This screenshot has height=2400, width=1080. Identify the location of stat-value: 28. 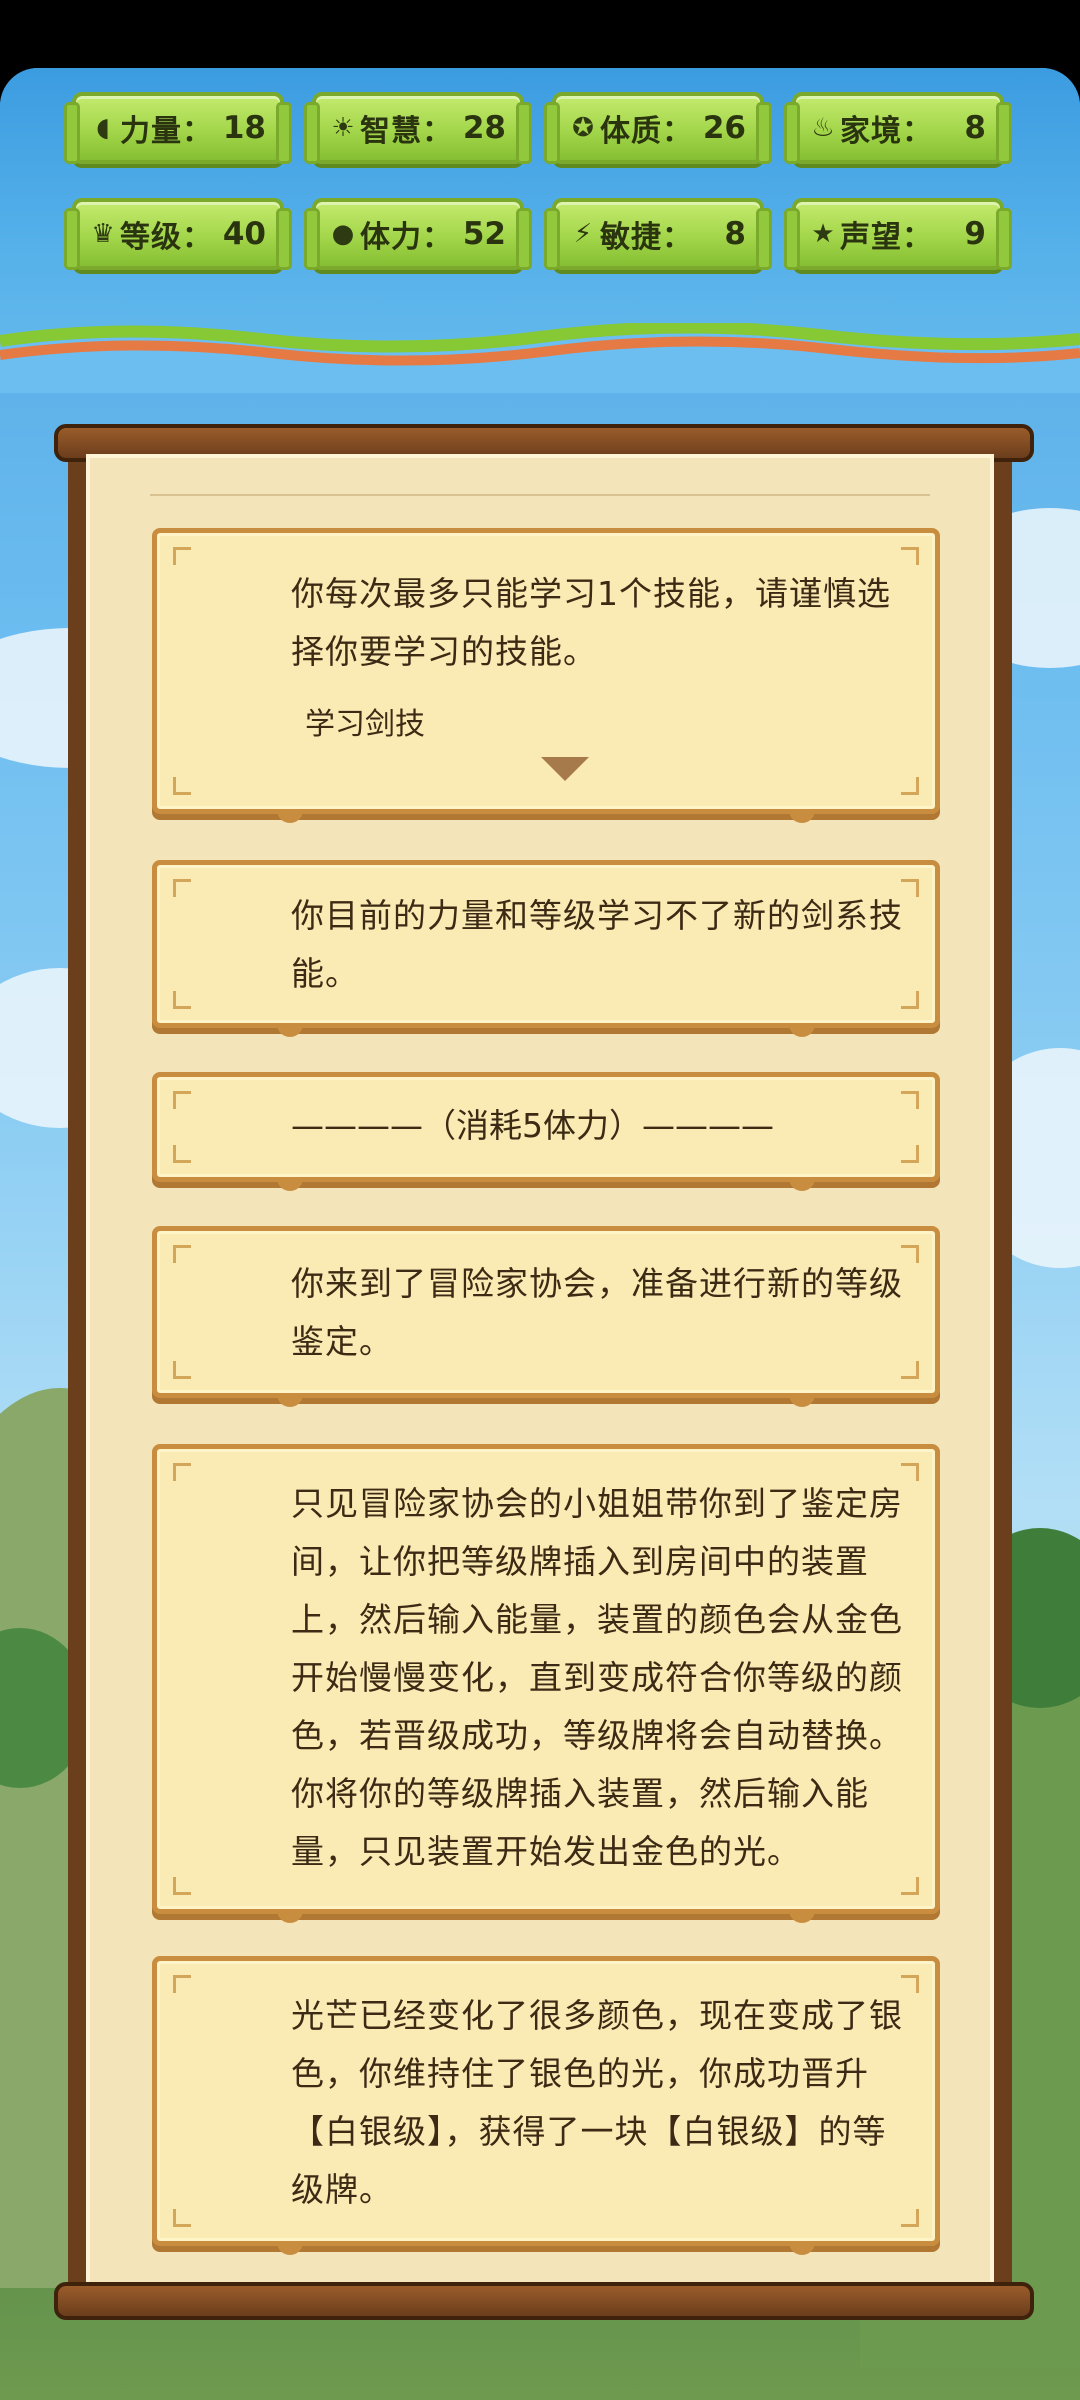
(484, 128).